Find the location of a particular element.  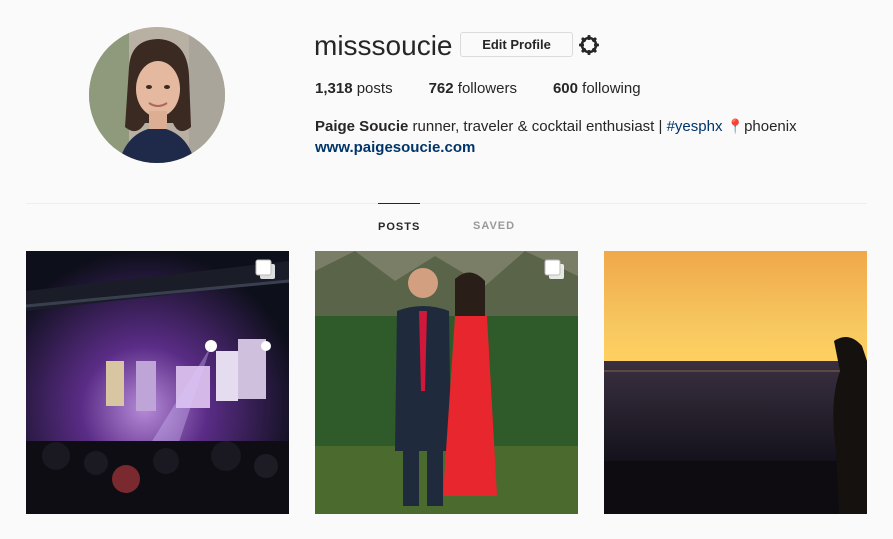

bio-location: phoenix is located at coordinates (770, 126).